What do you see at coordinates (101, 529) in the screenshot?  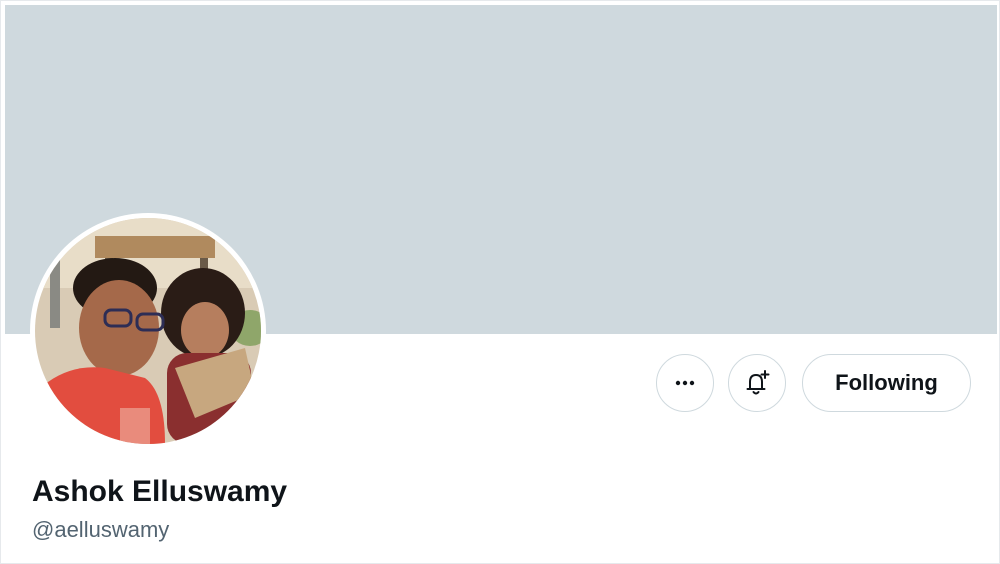 I see `user-handle: @aelluswamy` at bounding box center [101, 529].